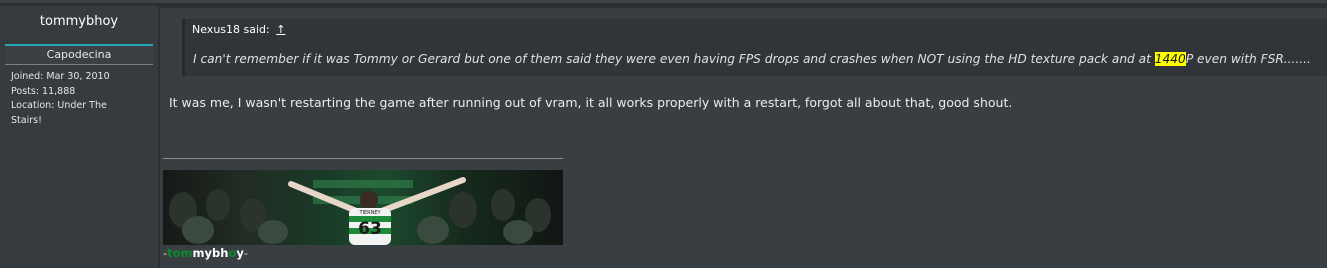 The image size is (1327, 268). What do you see at coordinates (246, 253) in the screenshot?
I see `signature-suffix: -` at bounding box center [246, 253].